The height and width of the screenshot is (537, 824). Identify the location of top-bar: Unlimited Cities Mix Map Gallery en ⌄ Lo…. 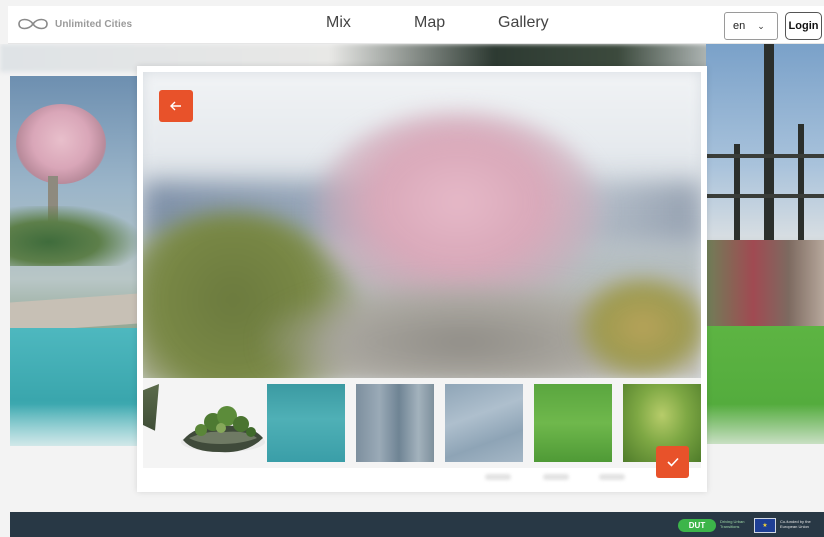
(416, 25).